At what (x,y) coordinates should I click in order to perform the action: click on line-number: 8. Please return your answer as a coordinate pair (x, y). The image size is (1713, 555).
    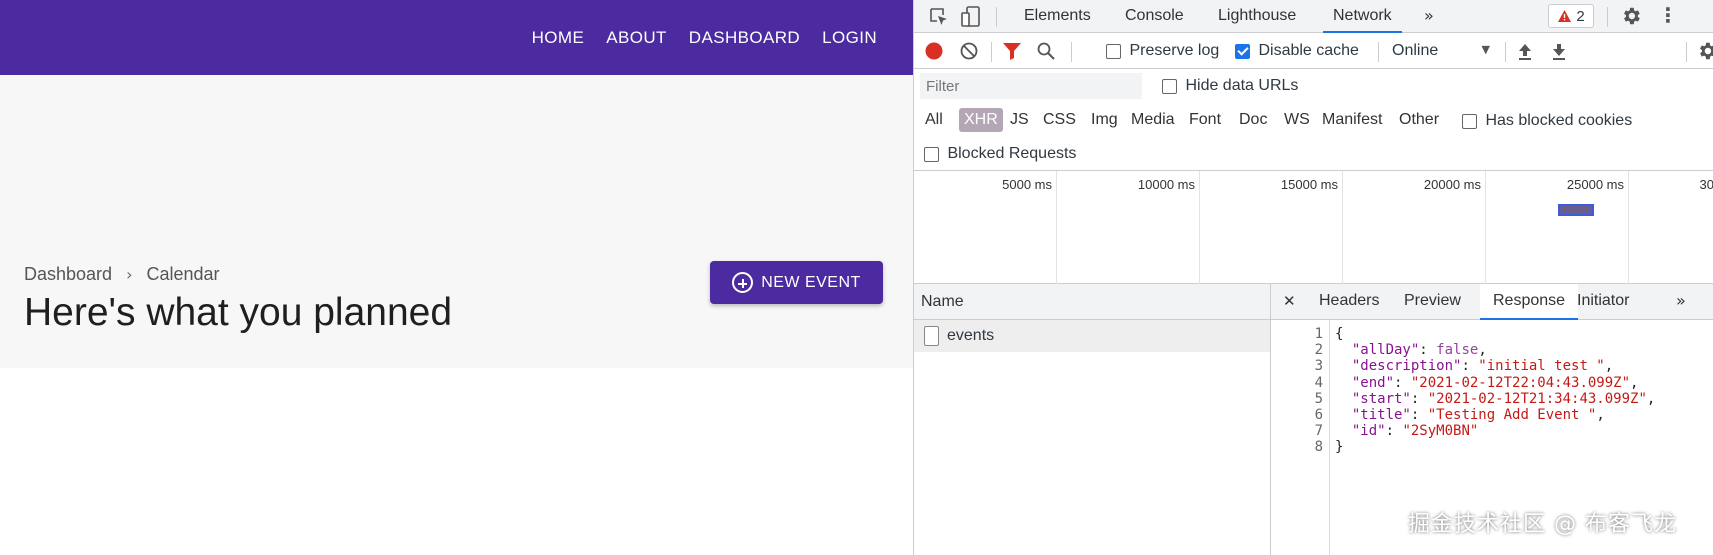
    Looking at the image, I should click on (1318, 447).